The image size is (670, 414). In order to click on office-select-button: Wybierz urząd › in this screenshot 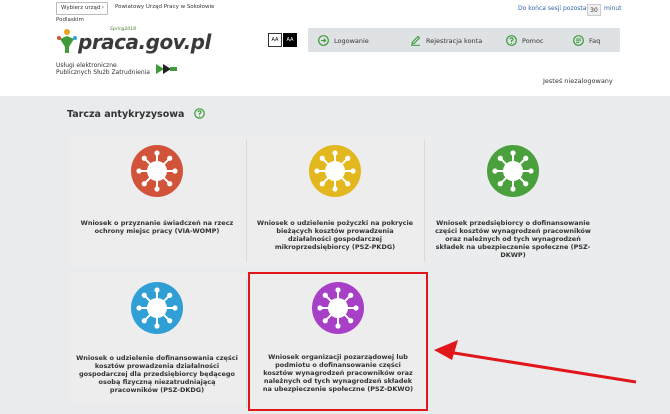, I will do `click(82, 8)`.